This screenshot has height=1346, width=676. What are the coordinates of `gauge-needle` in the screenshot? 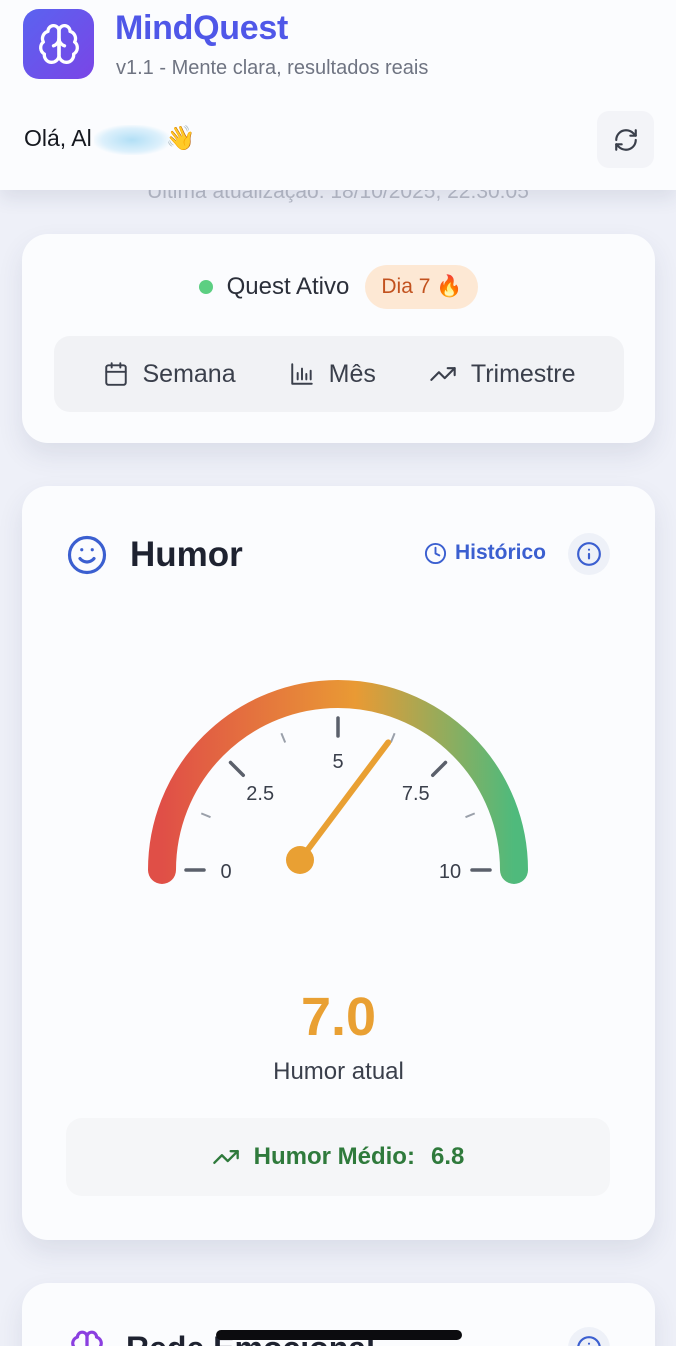 It's located at (344, 801).